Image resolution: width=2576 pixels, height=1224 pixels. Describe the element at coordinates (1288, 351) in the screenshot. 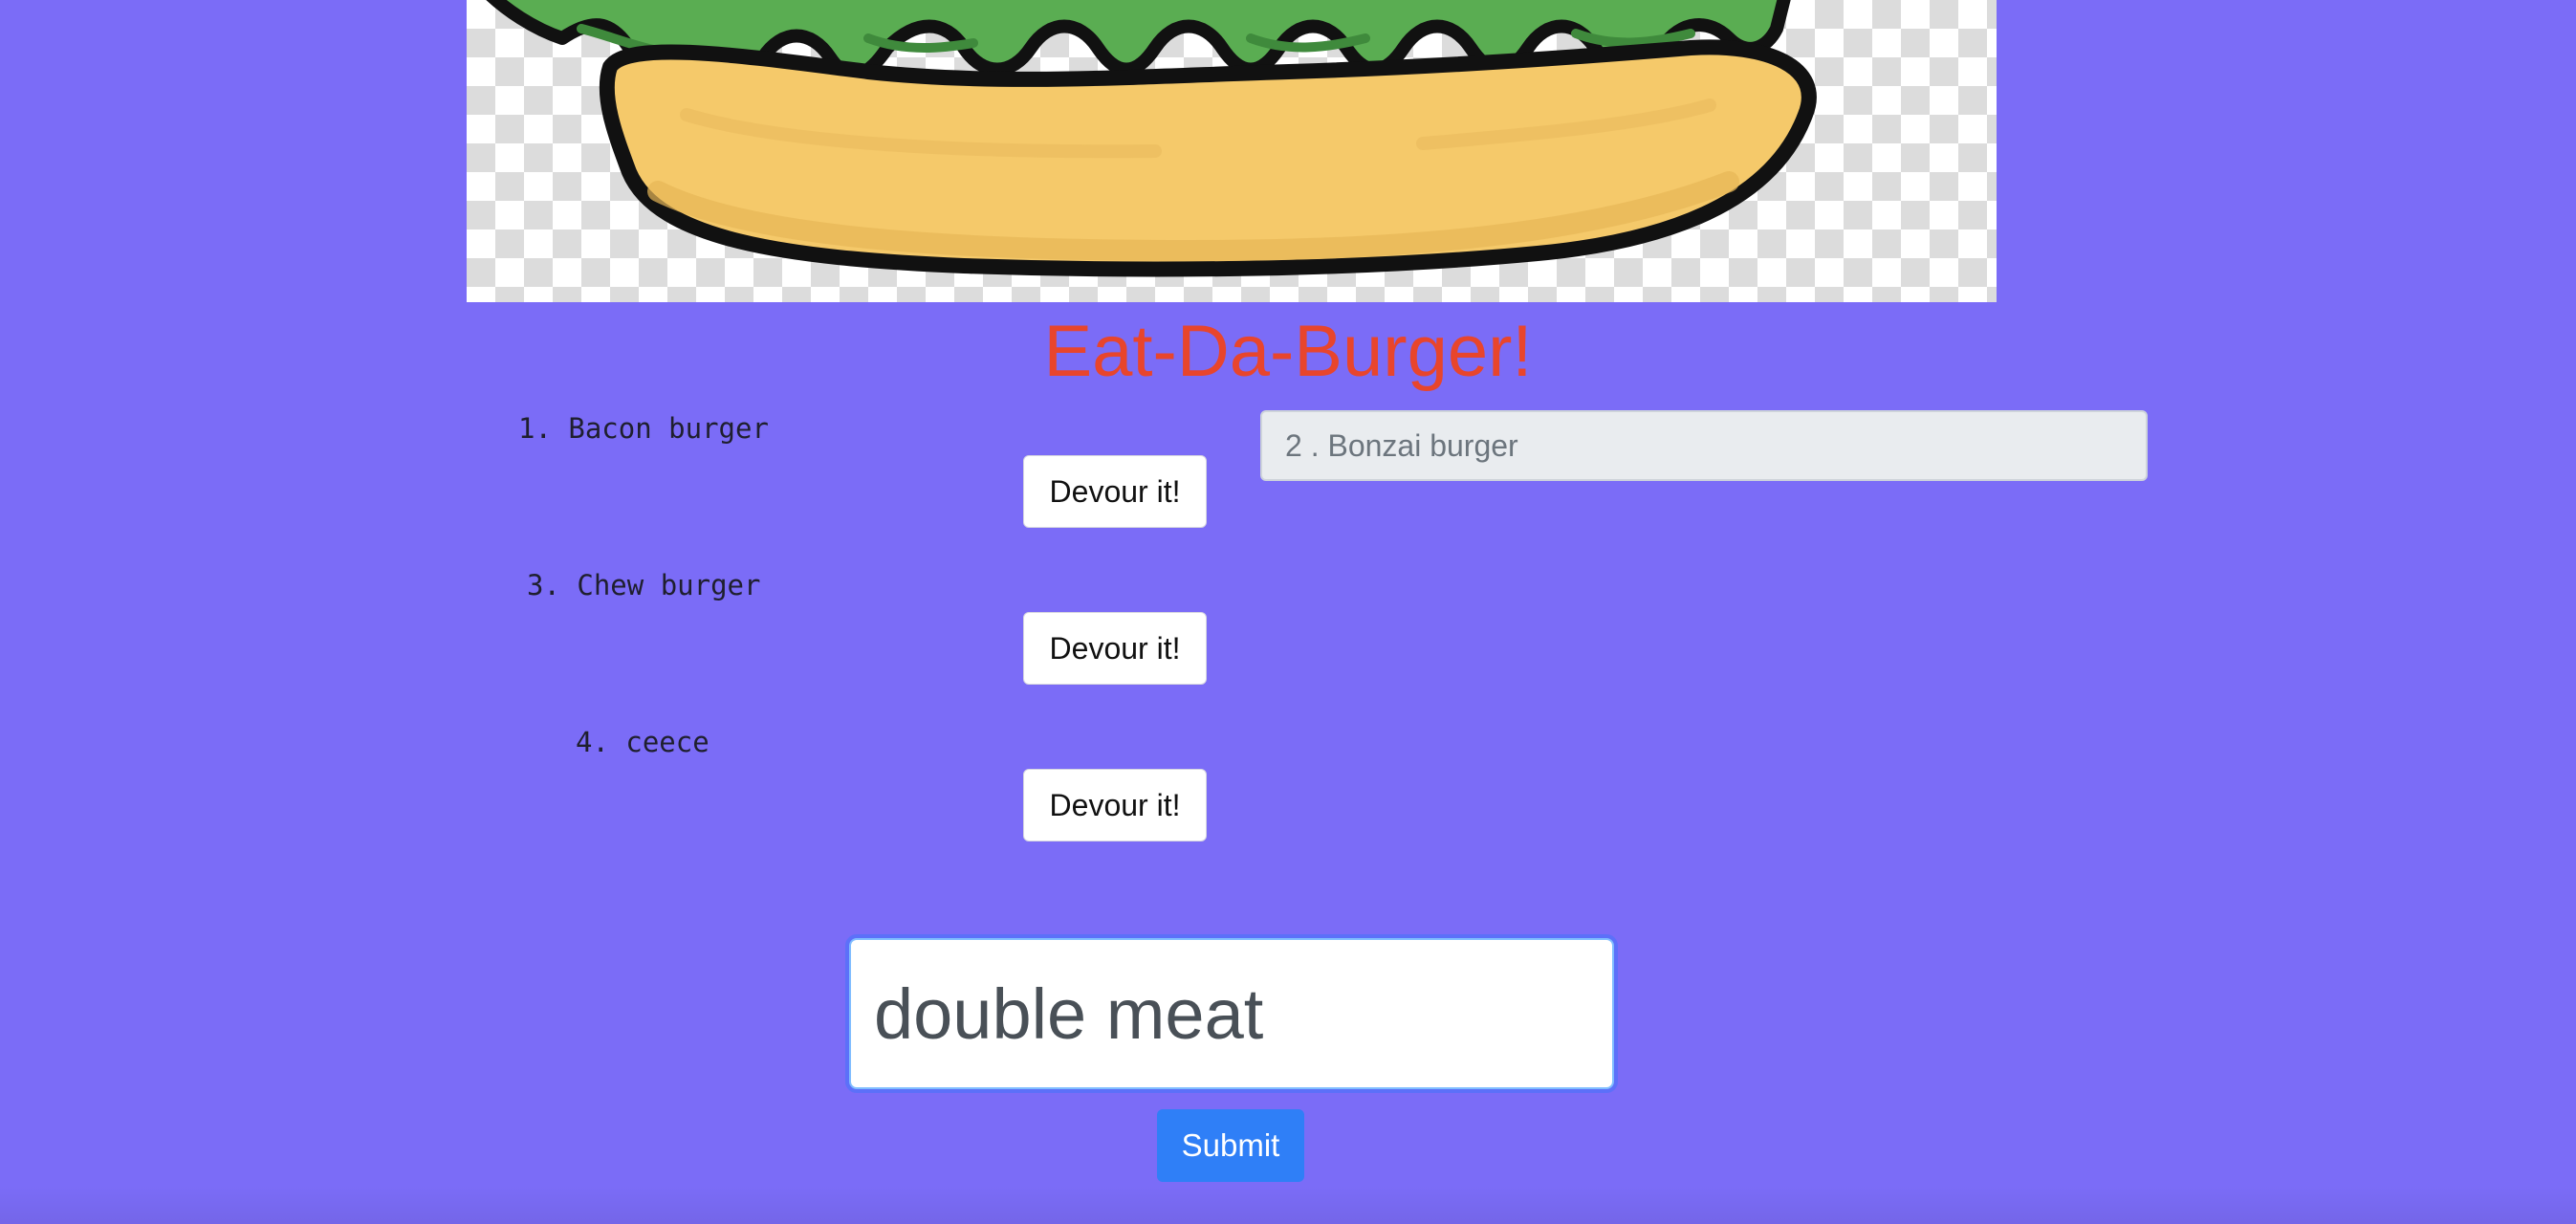

I see `page-title: Eat-Da-Burger!` at that location.